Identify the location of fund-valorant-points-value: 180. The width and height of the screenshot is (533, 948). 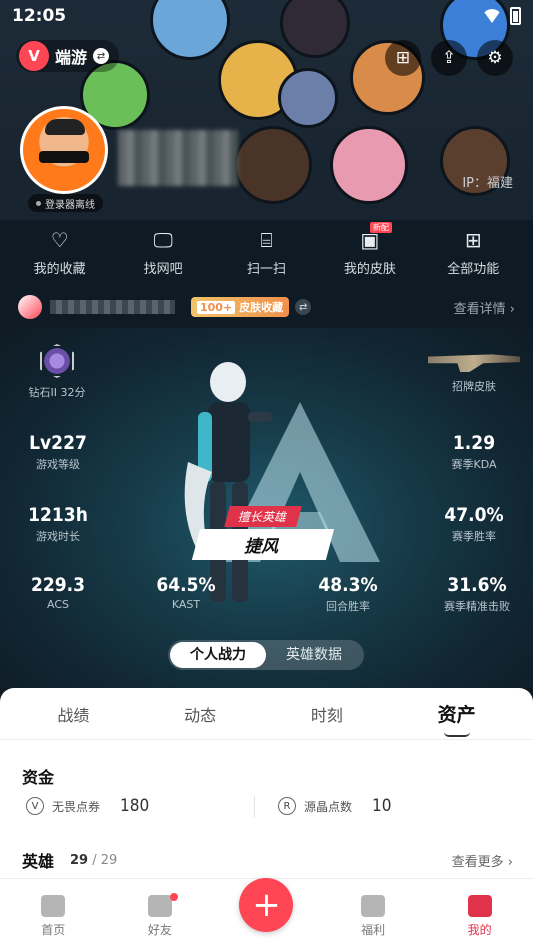
(135, 806).